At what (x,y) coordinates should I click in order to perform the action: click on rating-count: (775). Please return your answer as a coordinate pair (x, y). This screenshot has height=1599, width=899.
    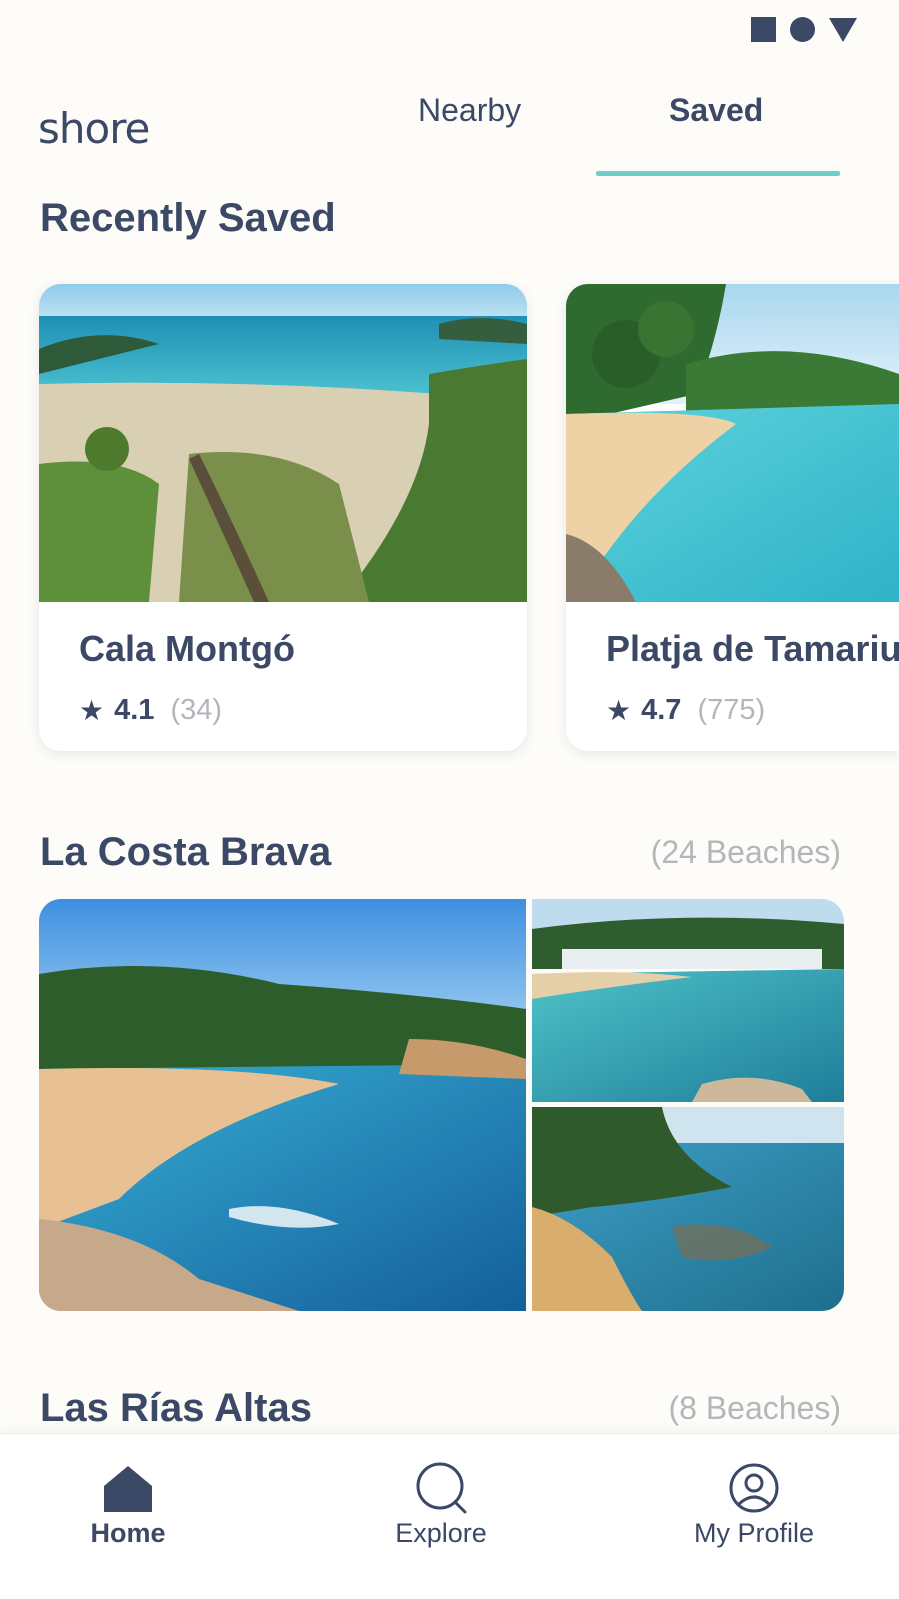
    Looking at the image, I should click on (731, 710).